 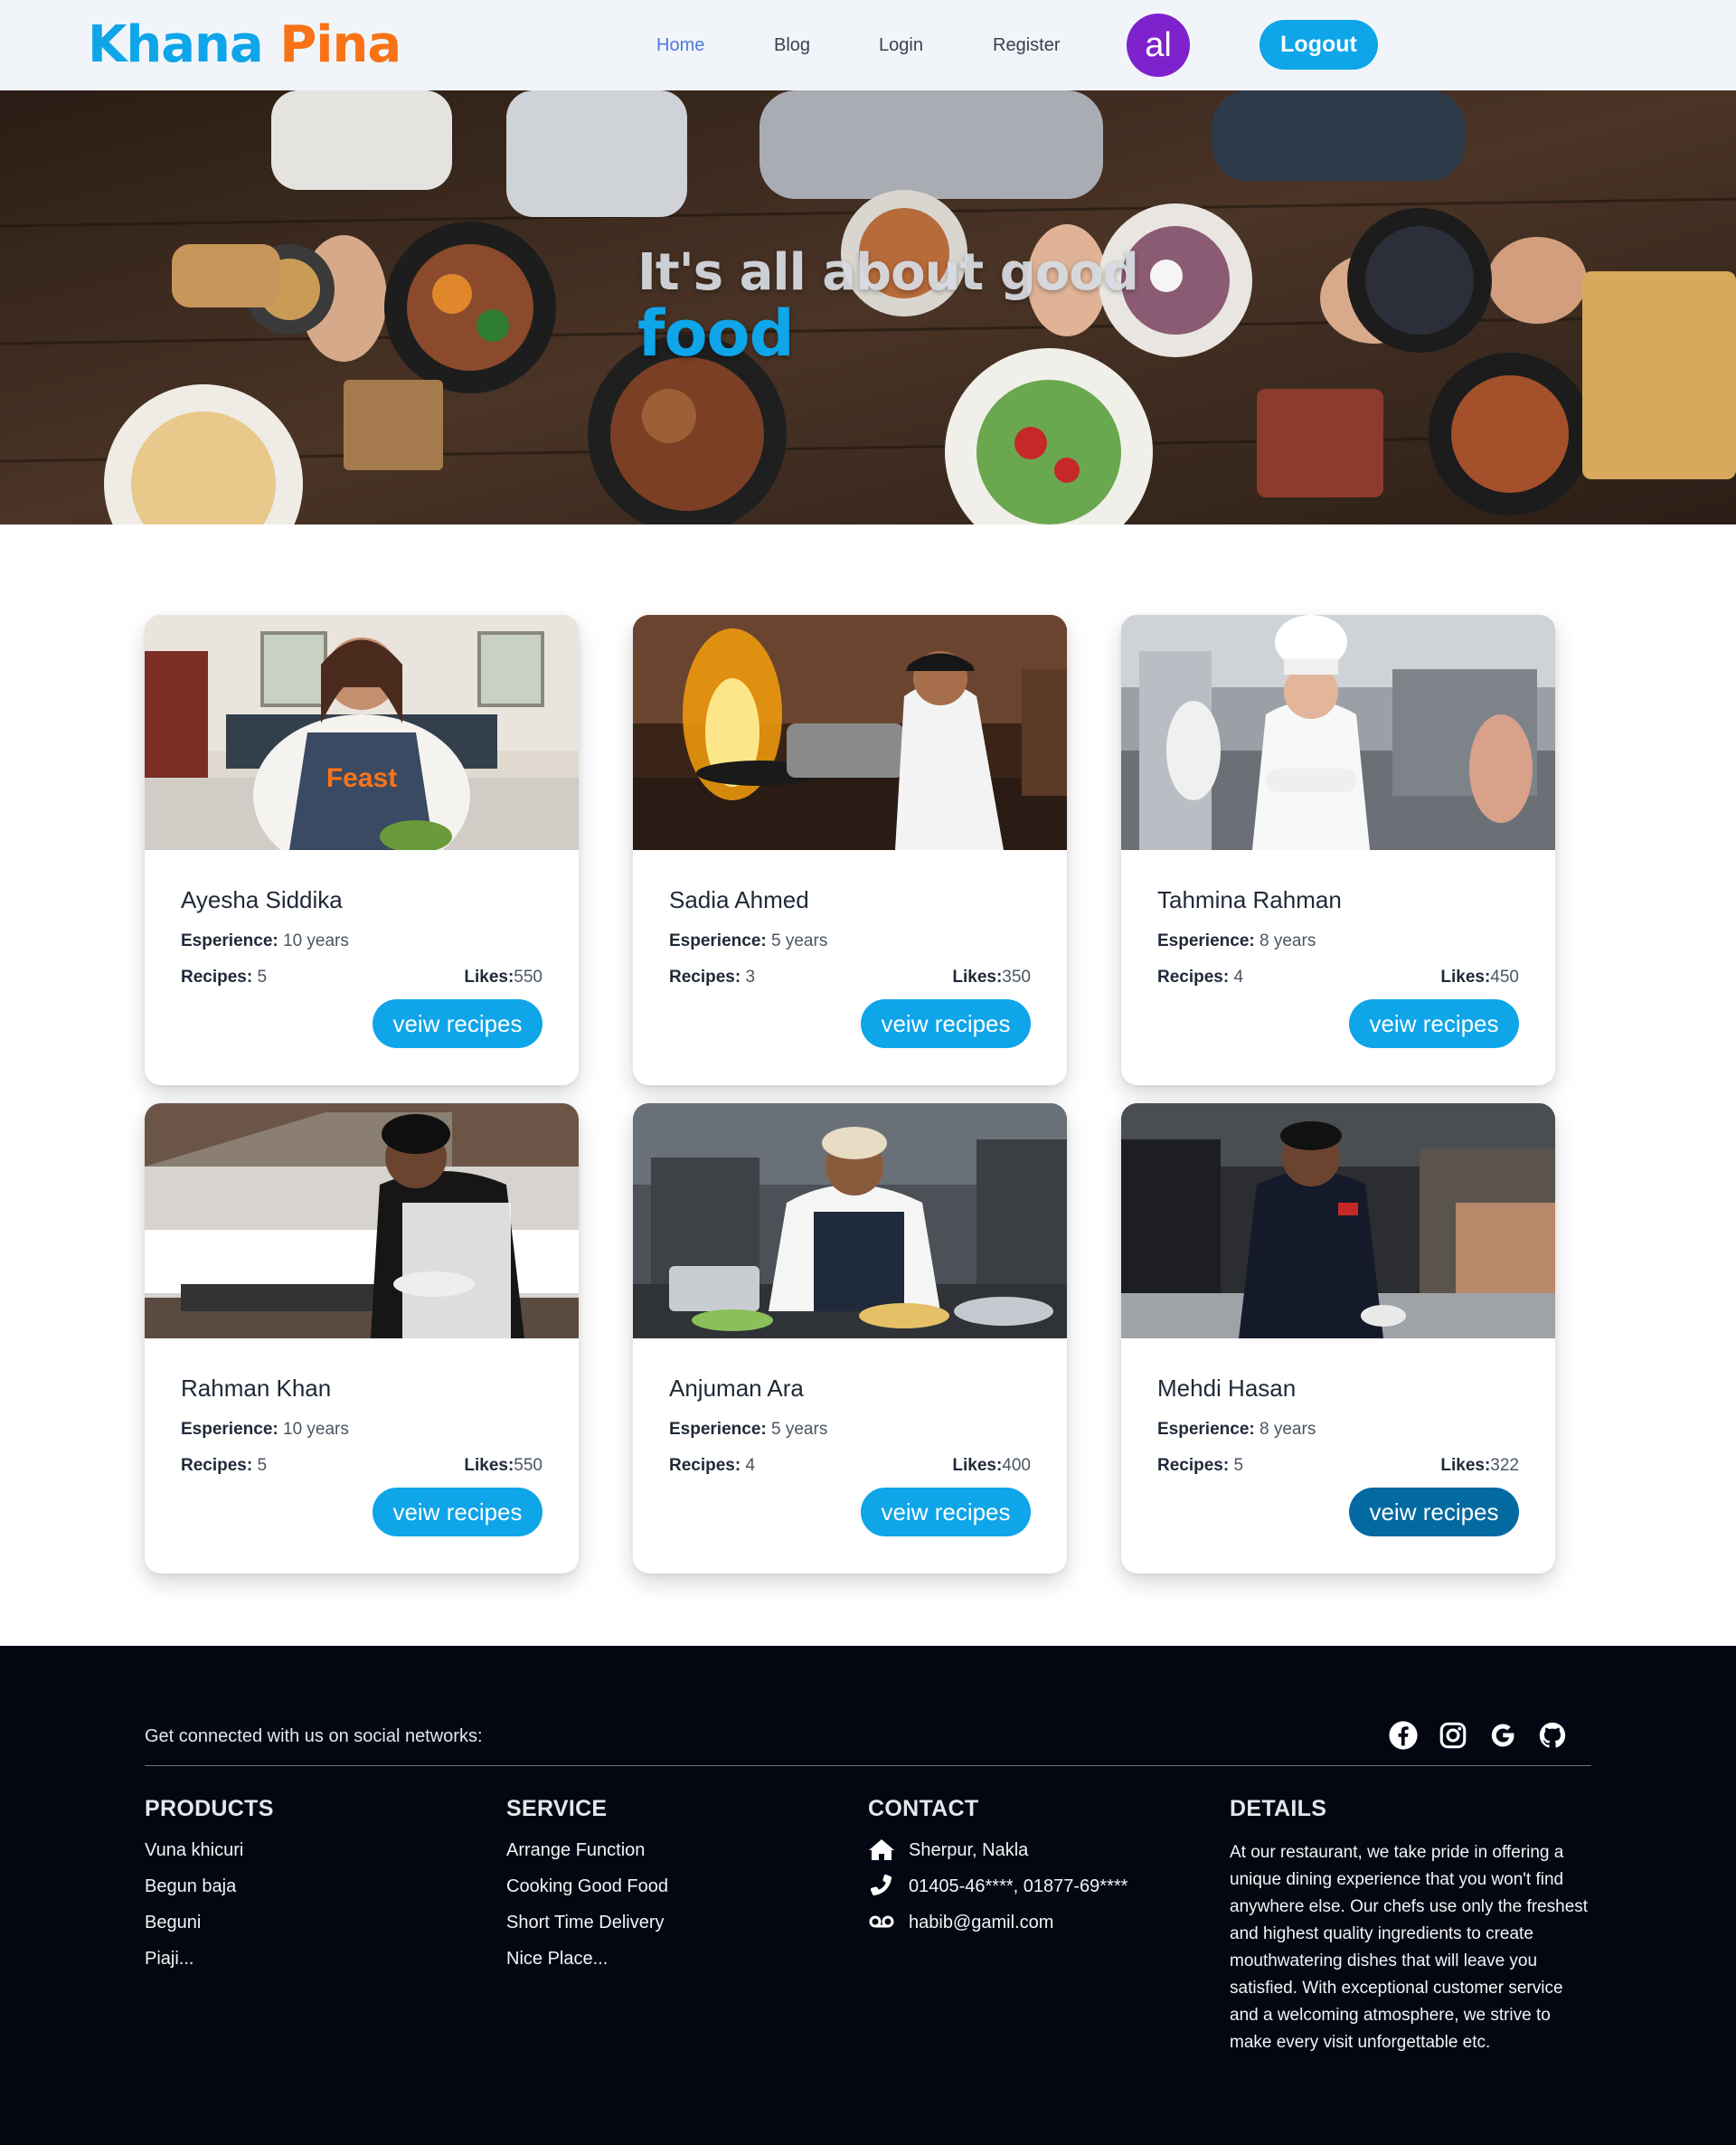 I want to click on product-link: Vuna khicuri, so click(x=194, y=1850).